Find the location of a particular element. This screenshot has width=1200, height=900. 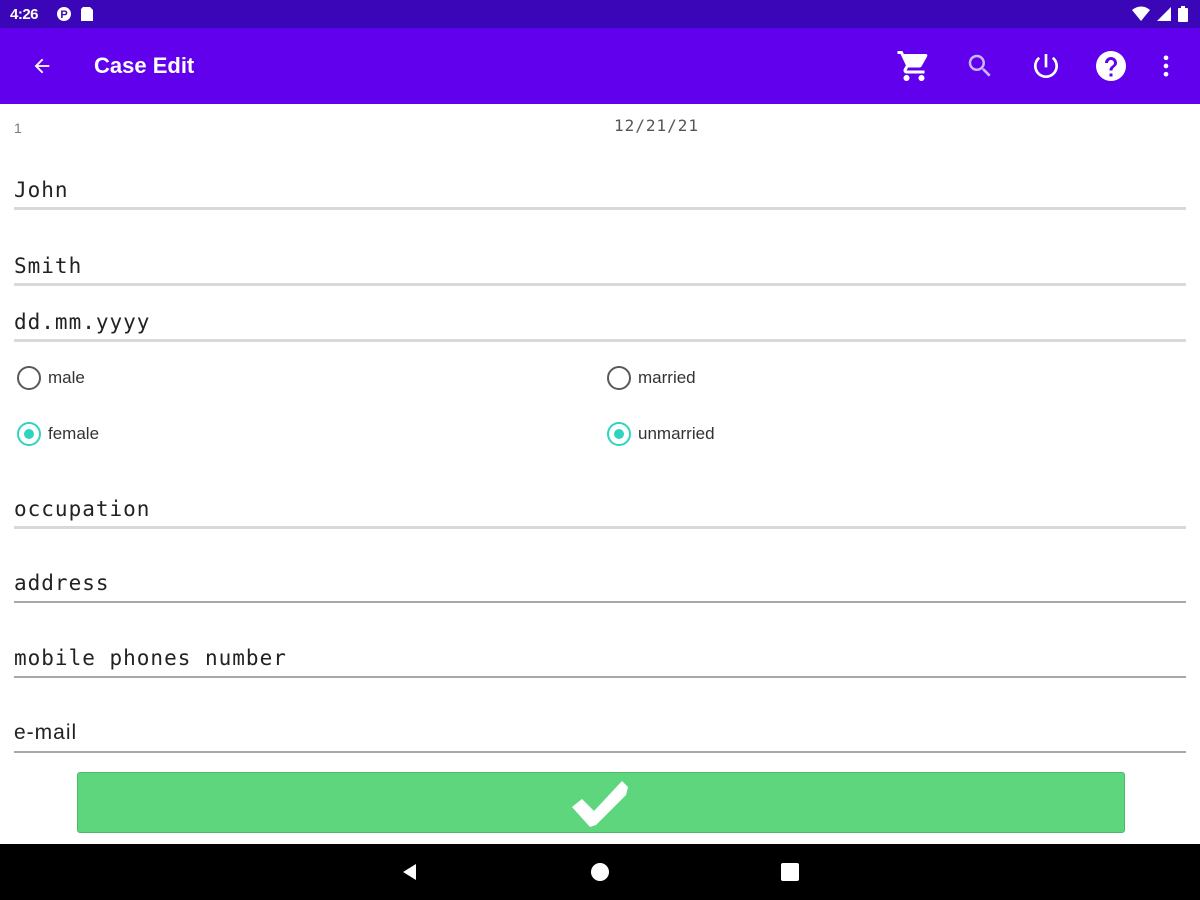

checkmark-icon is located at coordinates (600, 803).